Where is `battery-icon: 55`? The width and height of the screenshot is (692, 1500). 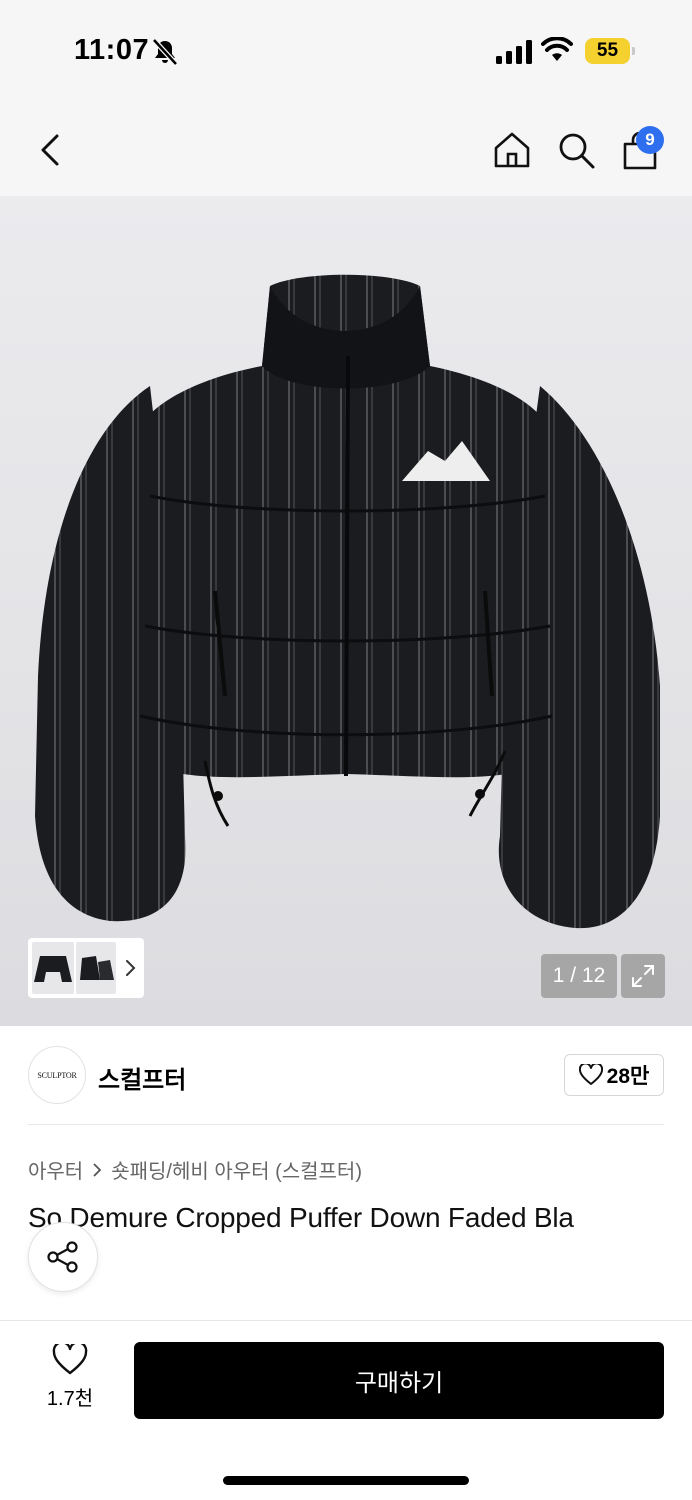
battery-icon: 55 is located at coordinates (610, 51).